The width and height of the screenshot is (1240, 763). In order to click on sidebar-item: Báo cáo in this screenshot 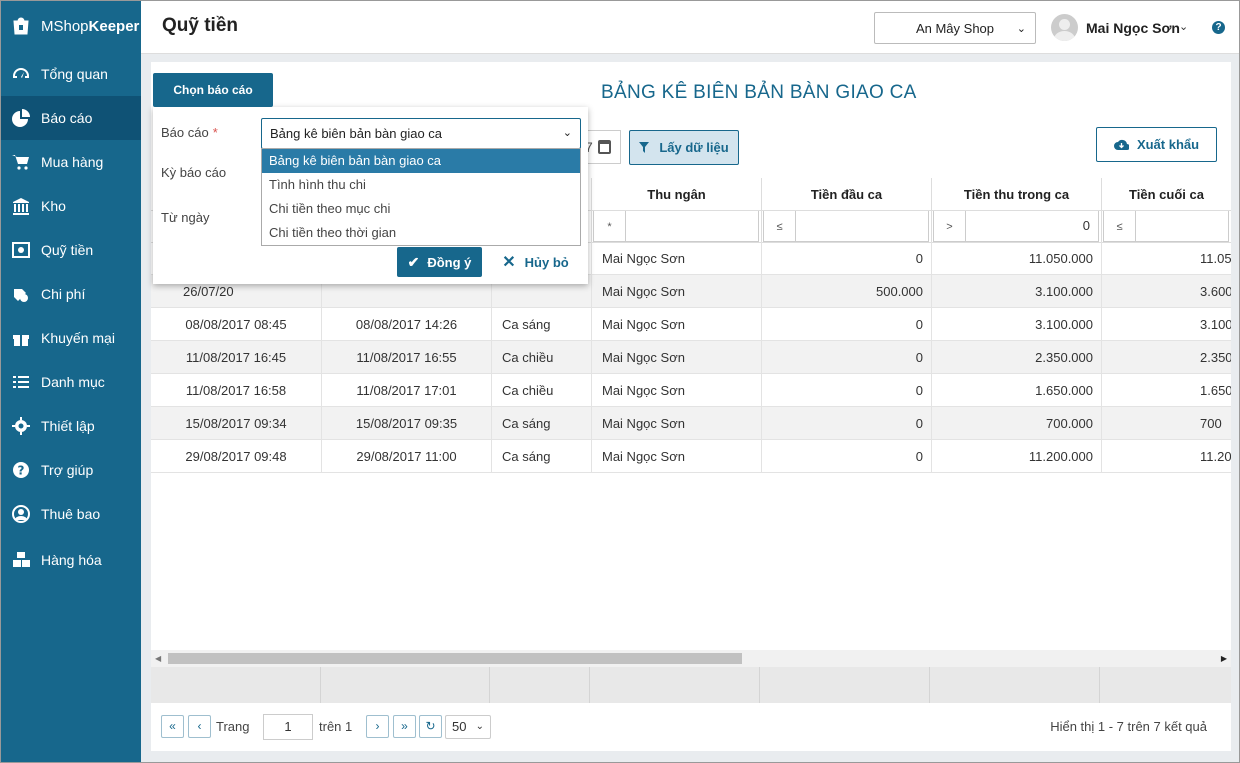, I will do `click(70, 118)`.